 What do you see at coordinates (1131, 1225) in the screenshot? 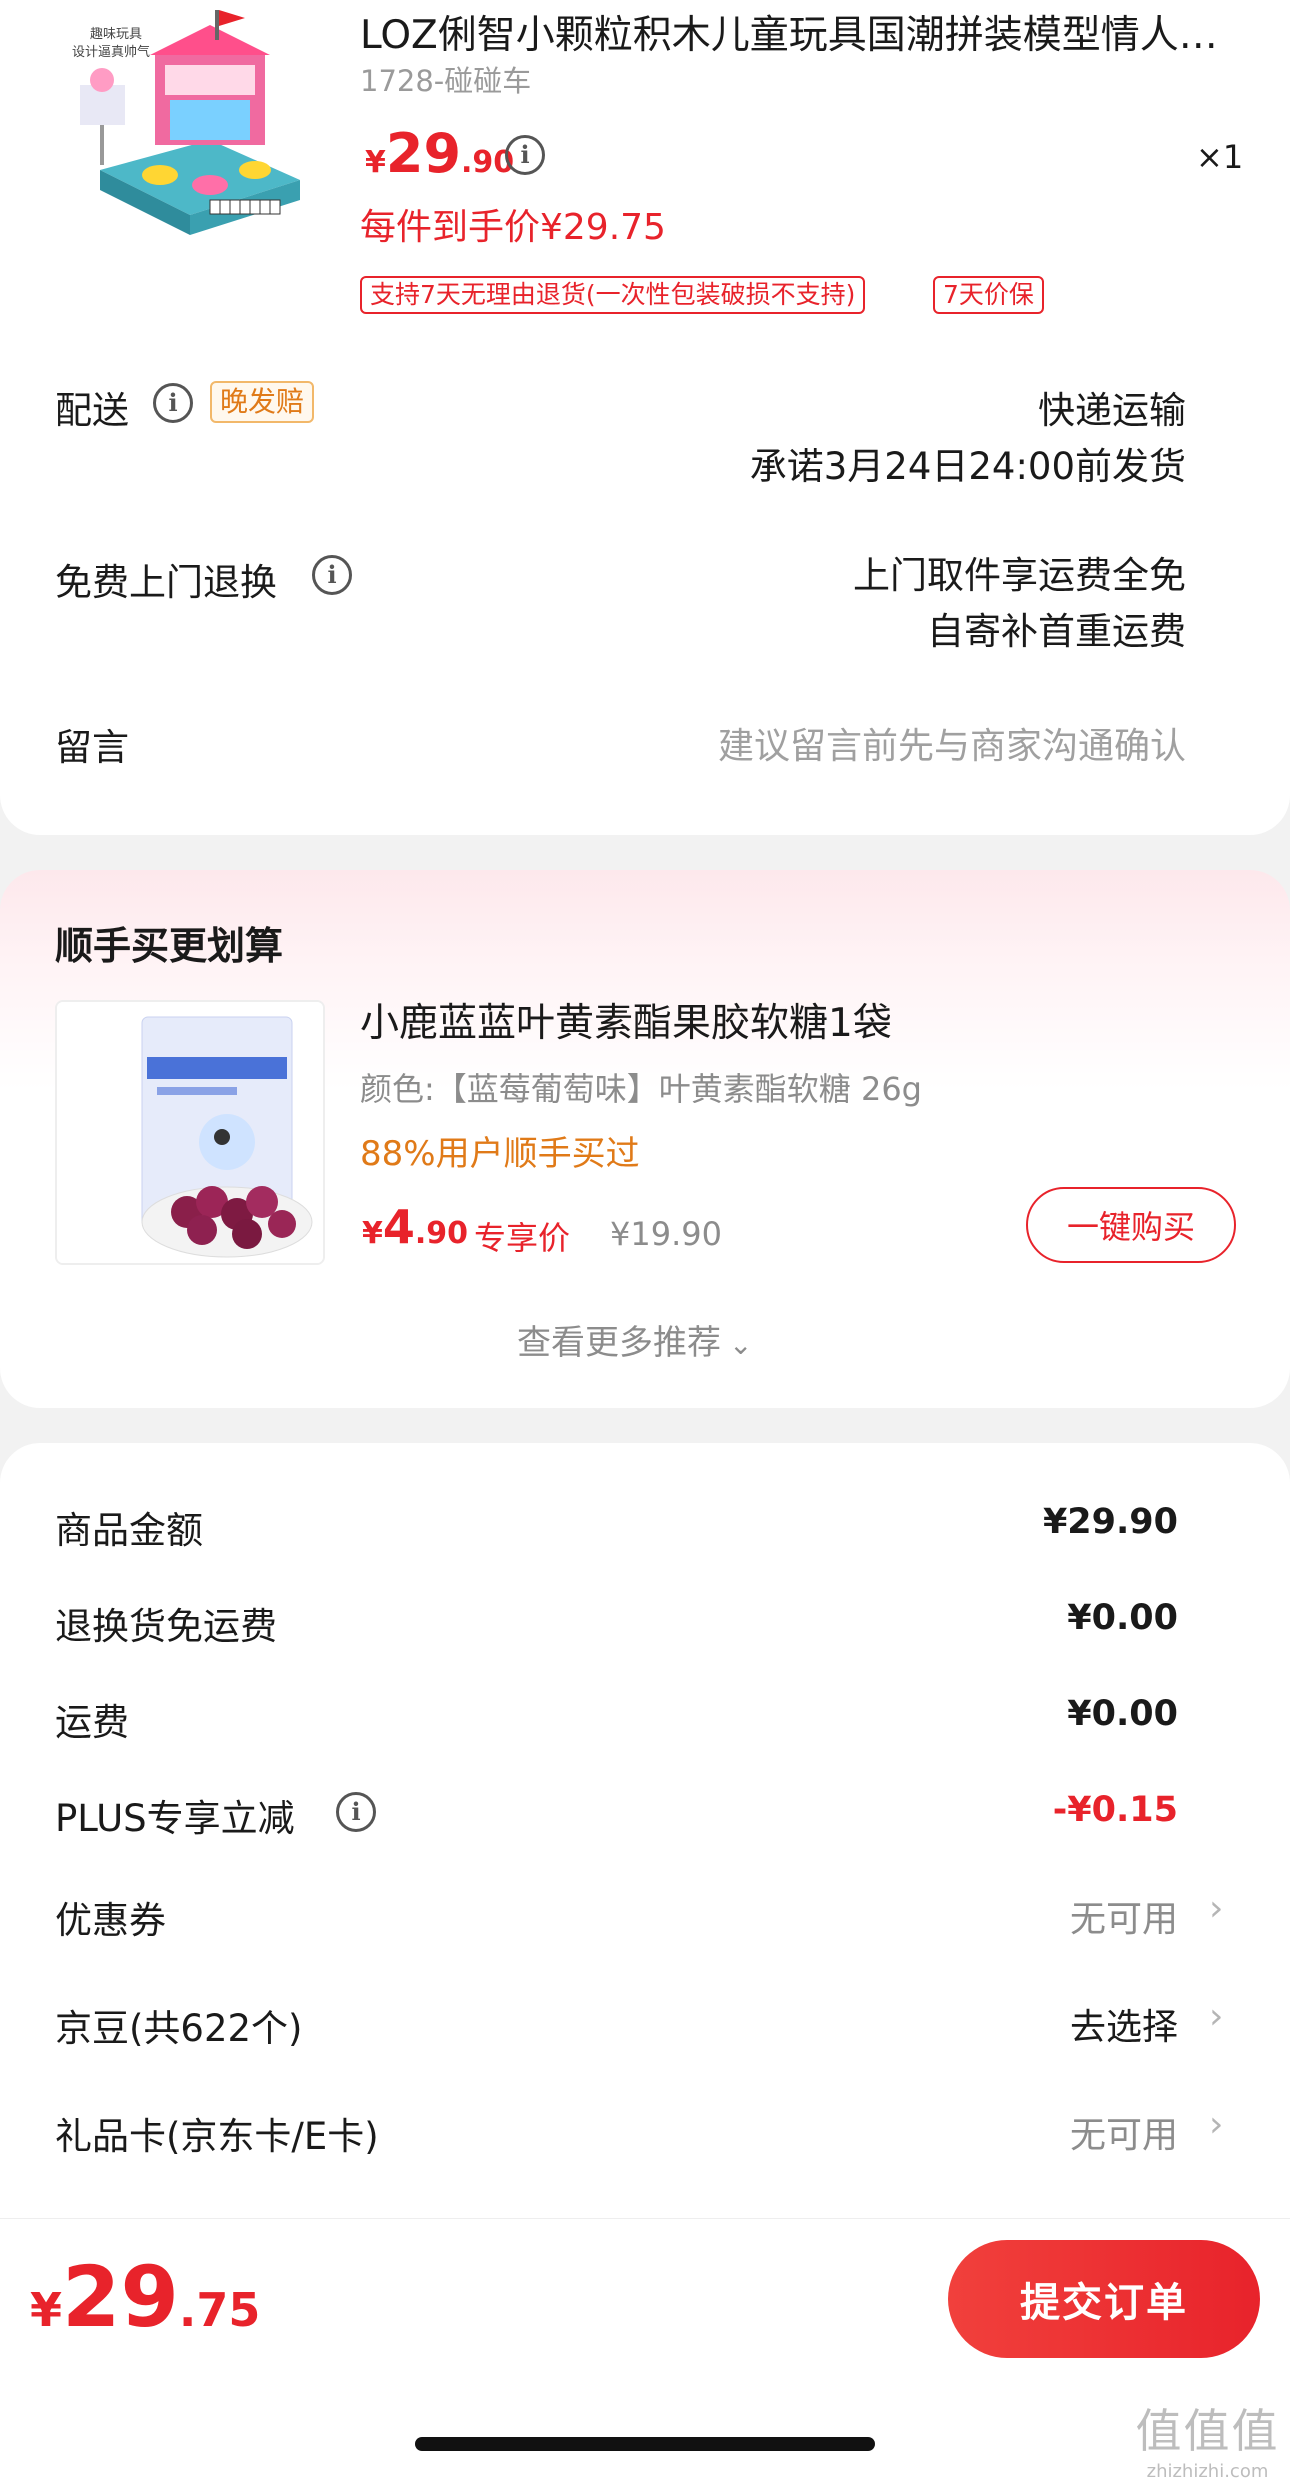
I see `one-click-buy-button: 一键购买` at bounding box center [1131, 1225].